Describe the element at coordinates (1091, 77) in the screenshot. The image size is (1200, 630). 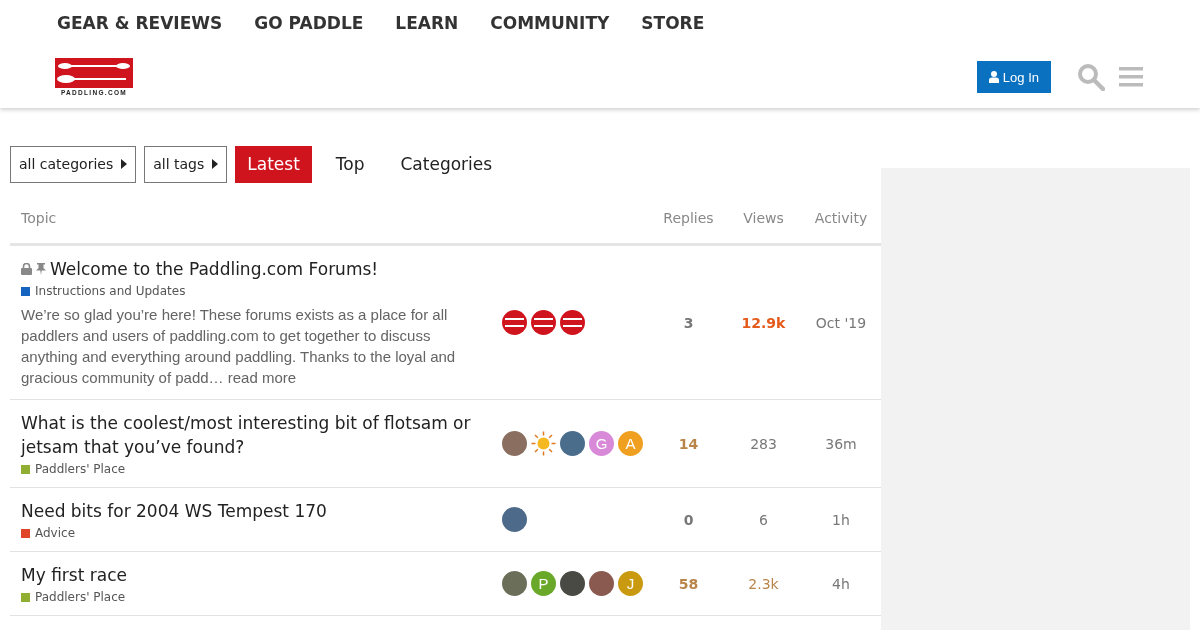
I see `search-icon` at that location.